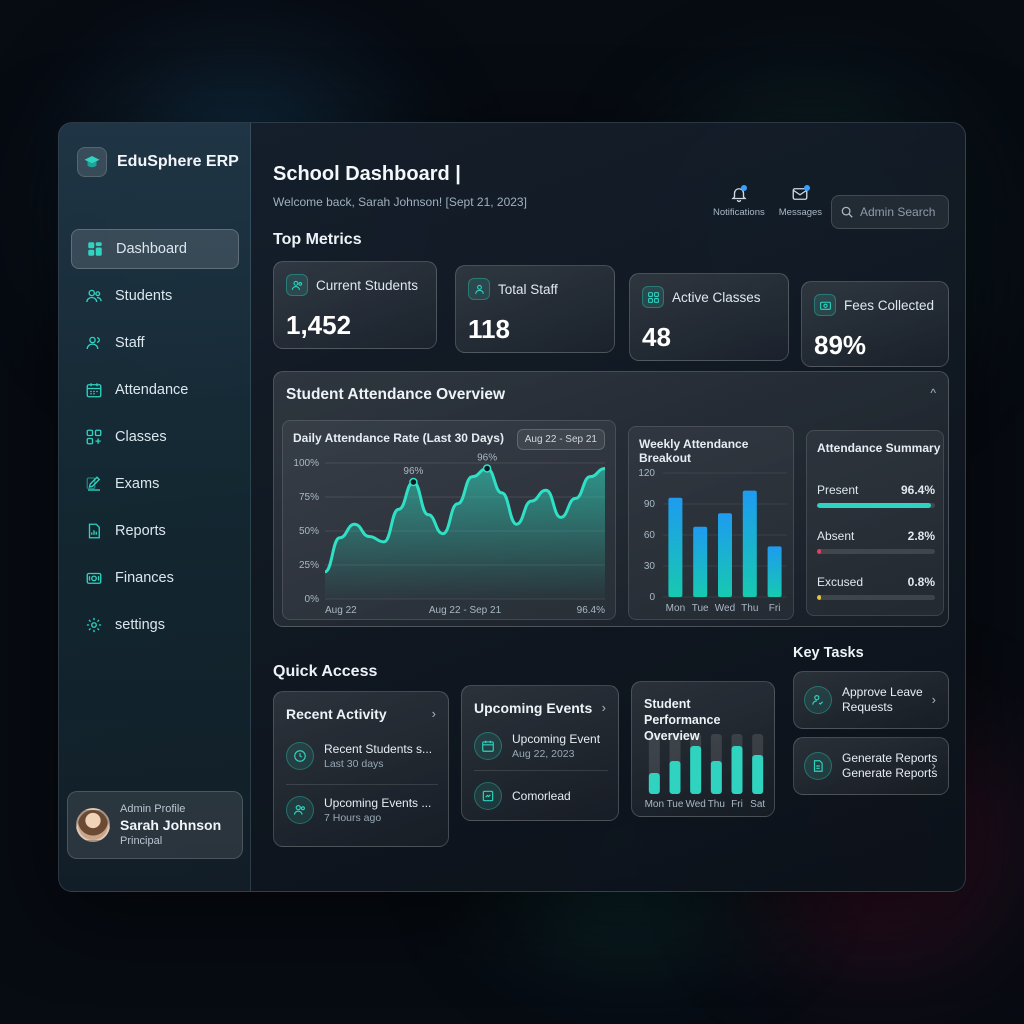 This screenshot has height=1024, width=1024. I want to click on notifications-label: Notifications, so click(739, 212).